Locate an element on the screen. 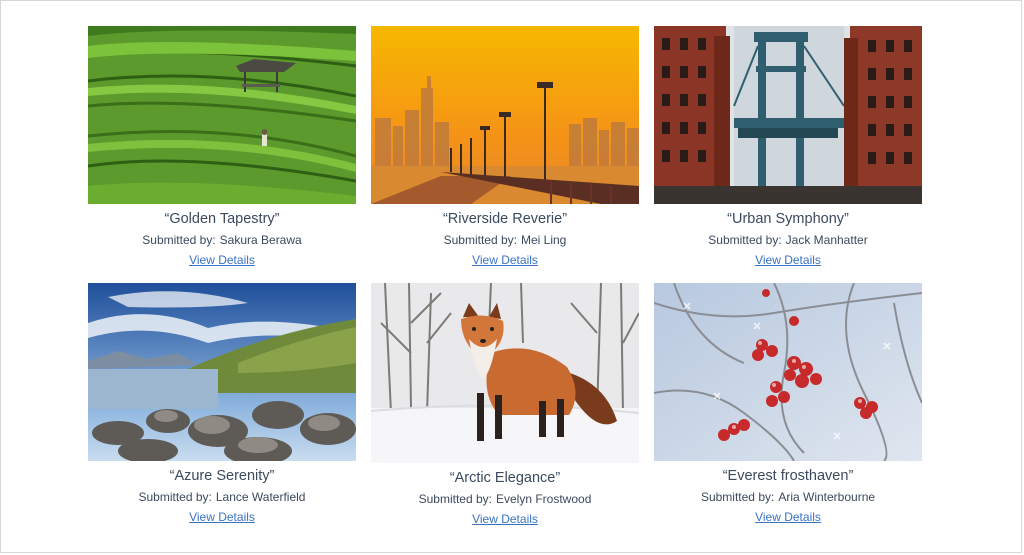 Image resolution: width=1024 pixels, height=555 pixels. photo-title: “Golden Tapestry” is located at coordinates (222, 219).